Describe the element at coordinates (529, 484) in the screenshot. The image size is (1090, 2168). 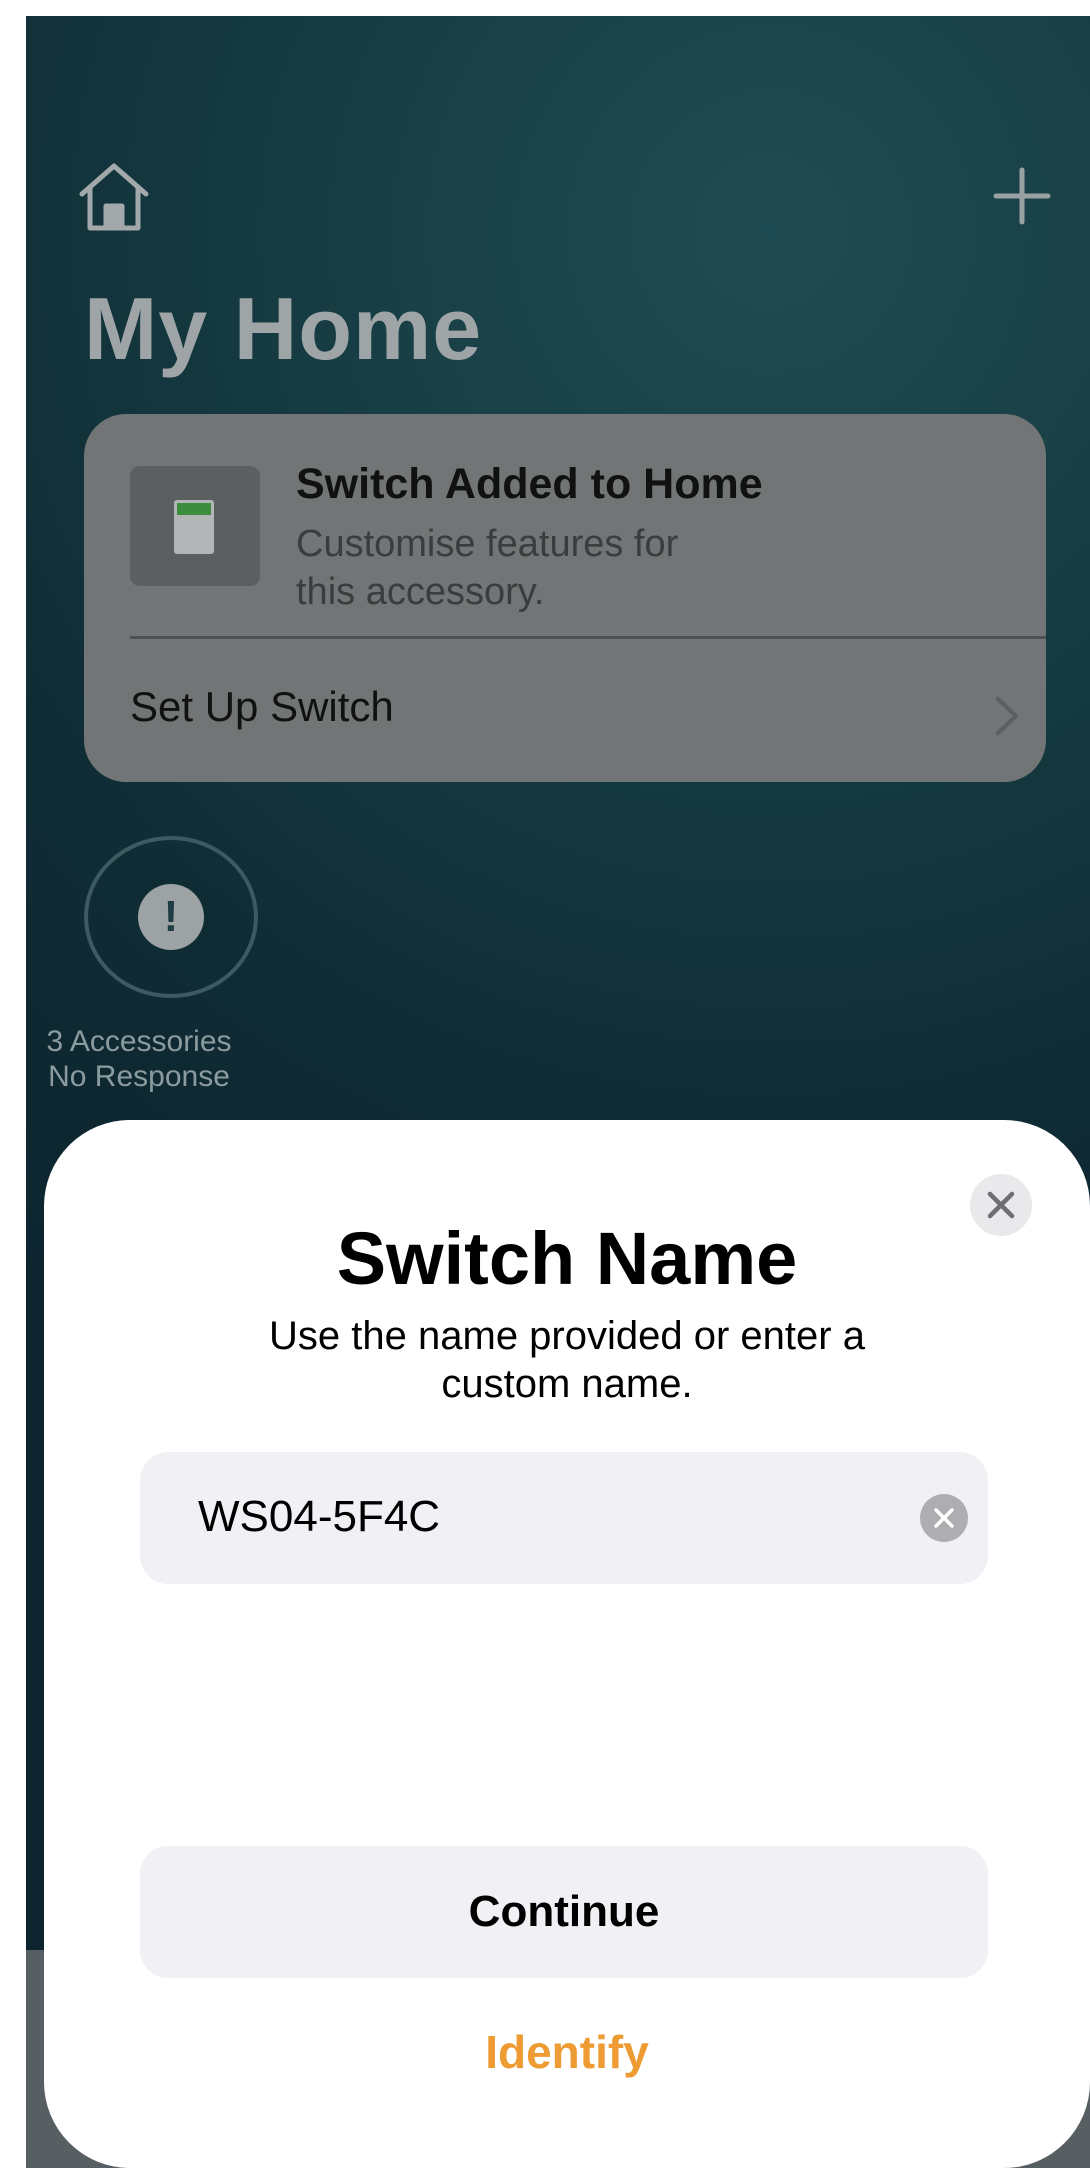
I see `card-title: Switch Added to Home` at that location.